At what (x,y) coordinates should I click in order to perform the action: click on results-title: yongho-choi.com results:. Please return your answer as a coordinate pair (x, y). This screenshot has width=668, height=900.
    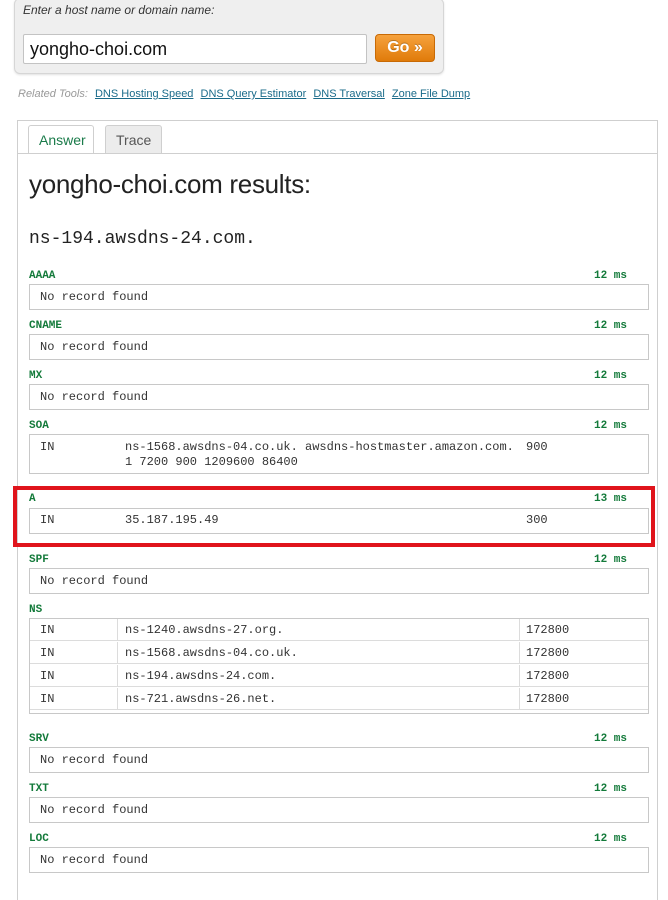
    Looking at the image, I should click on (170, 184).